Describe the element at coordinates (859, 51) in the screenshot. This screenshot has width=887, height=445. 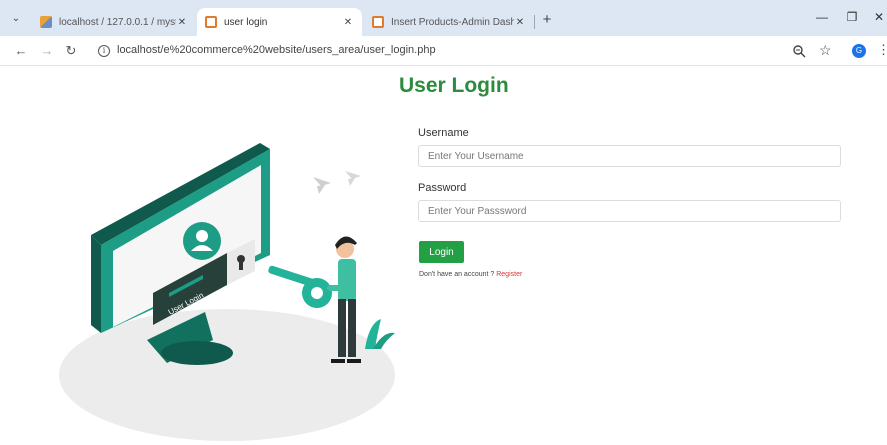
I see `profile-avatar: G` at that location.